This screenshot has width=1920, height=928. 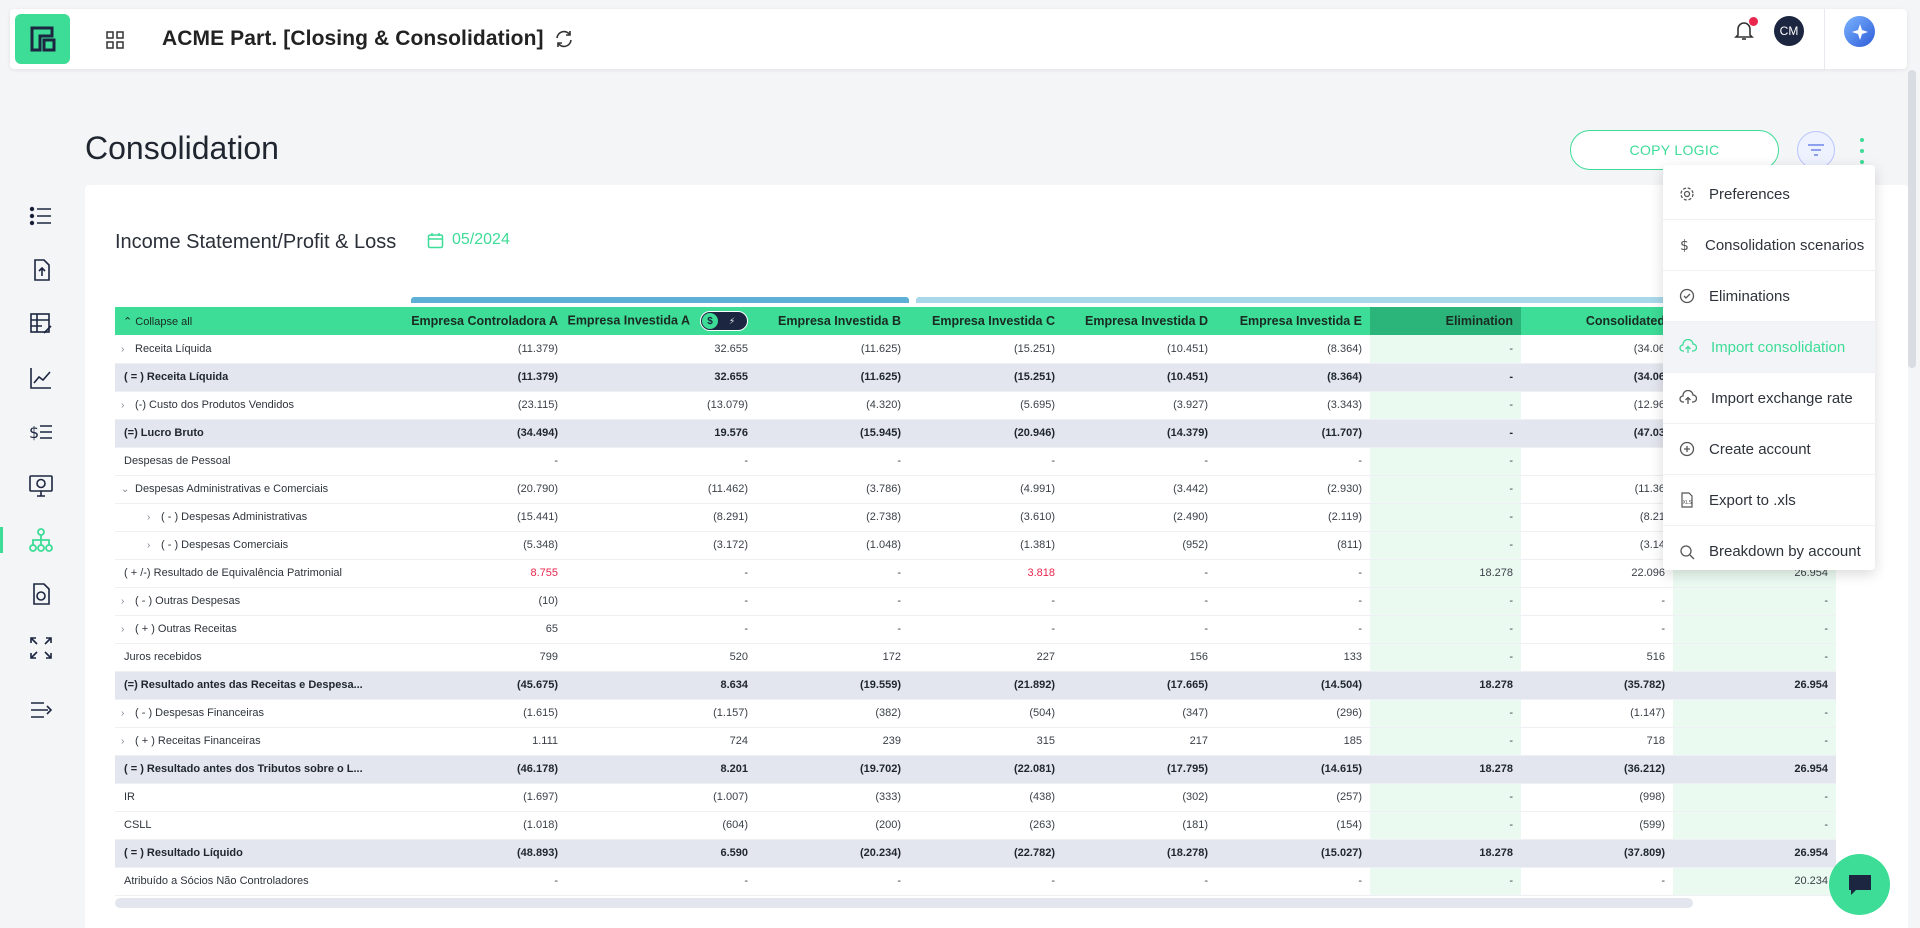 What do you see at coordinates (263, 489) in the screenshot?
I see `row-label: ⌄ Despesas Administrativas e Comerciais` at bounding box center [263, 489].